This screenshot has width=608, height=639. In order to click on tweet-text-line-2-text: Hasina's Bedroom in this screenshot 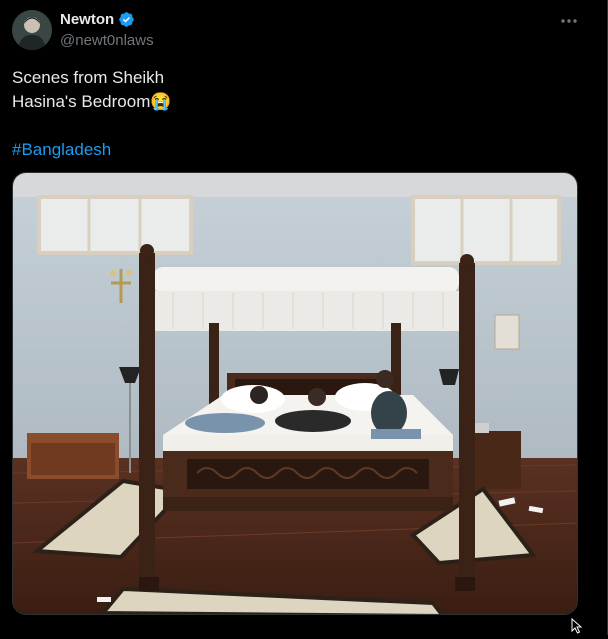, I will do `click(81, 101)`.